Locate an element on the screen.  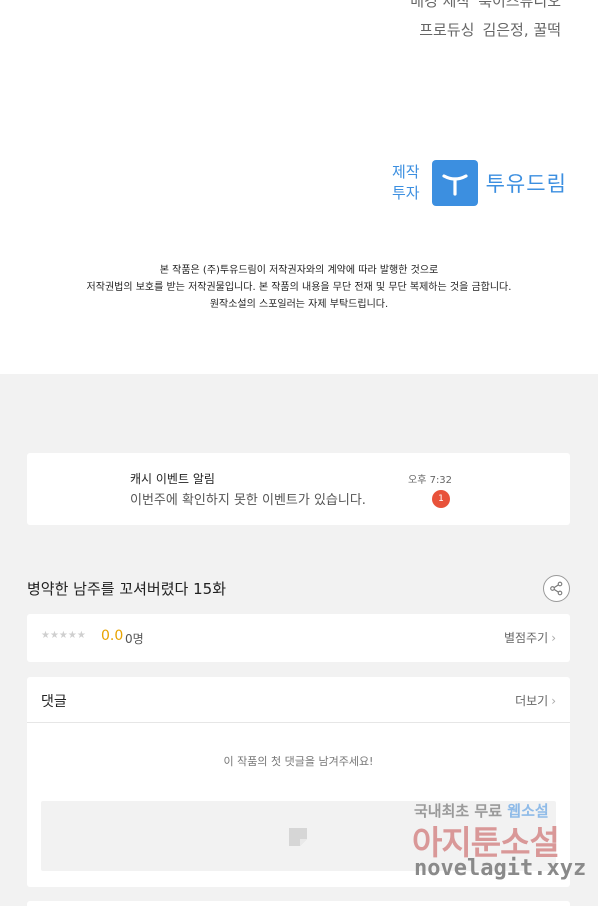
share-button is located at coordinates (556, 588).